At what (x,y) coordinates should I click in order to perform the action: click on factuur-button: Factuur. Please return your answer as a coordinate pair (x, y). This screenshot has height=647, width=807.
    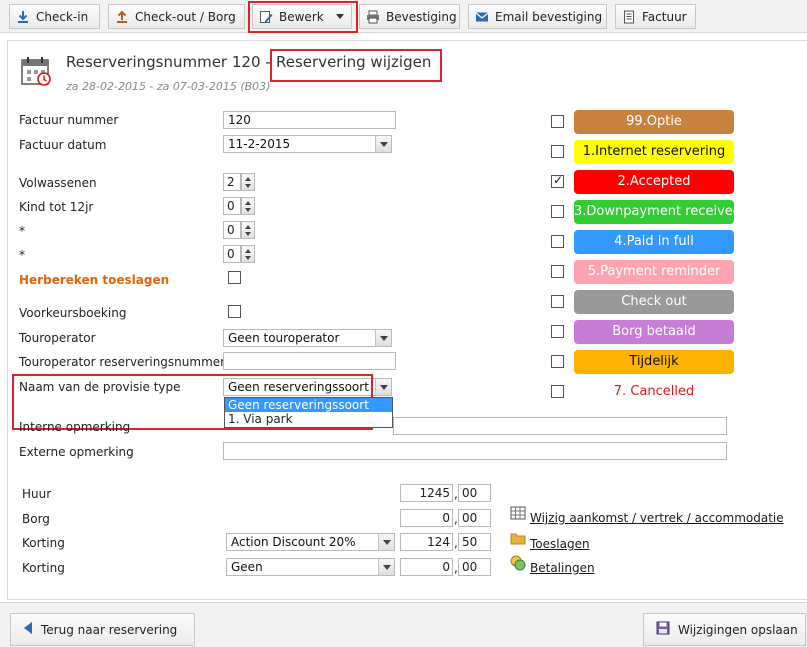
    Looking at the image, I should click on (655, 16).